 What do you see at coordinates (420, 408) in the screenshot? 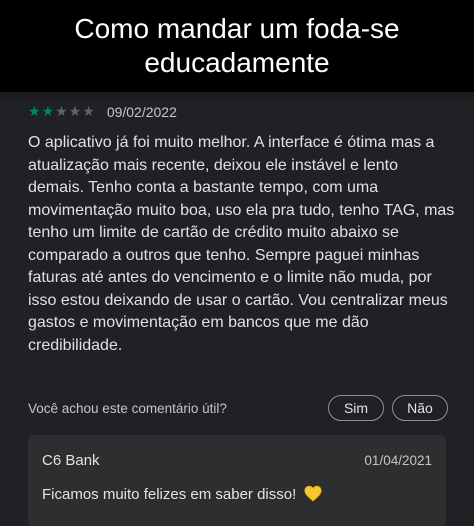
I see `helpful-no-button: Não` at bounding box center [420, 408].